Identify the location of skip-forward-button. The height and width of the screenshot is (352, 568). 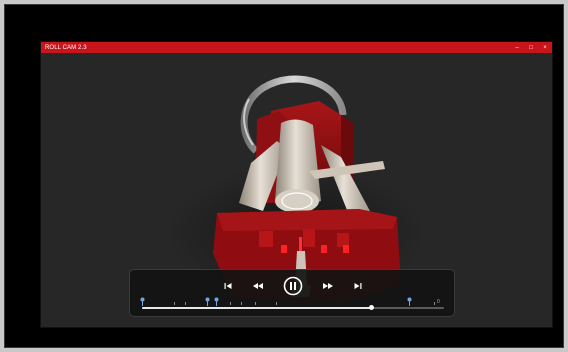
(358, 286).